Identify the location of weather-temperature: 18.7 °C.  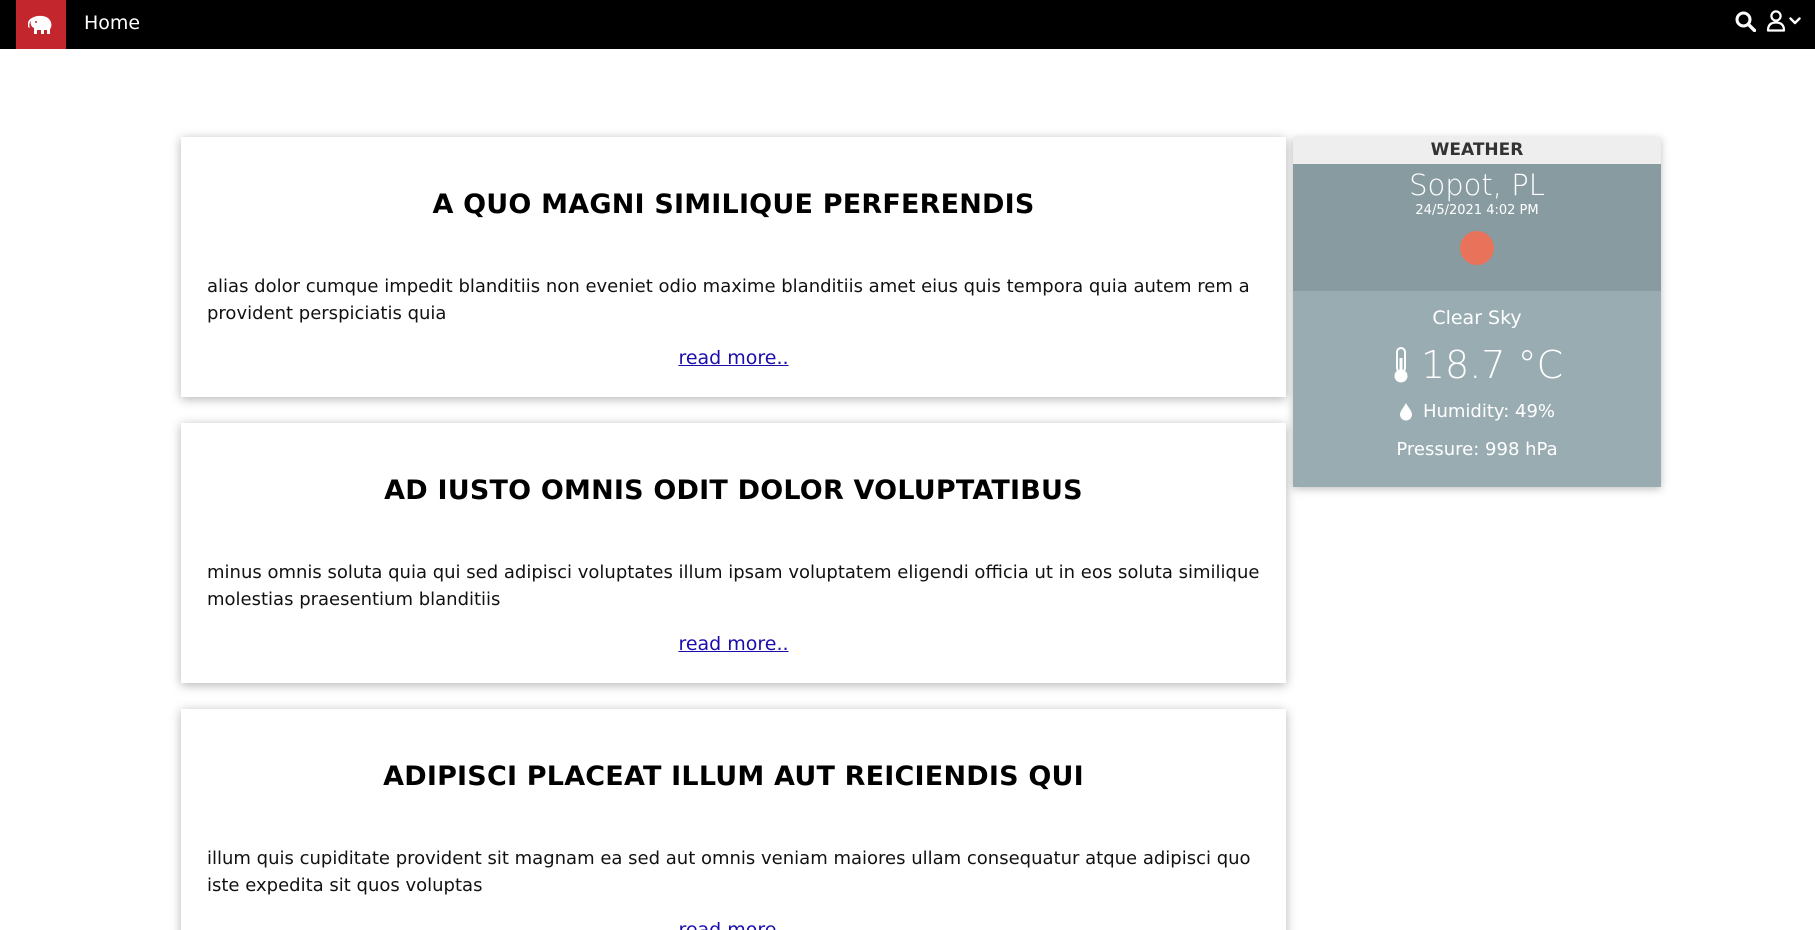
(1492, 365).